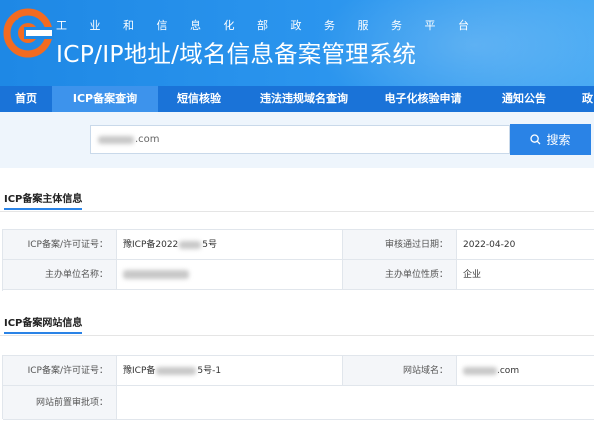 This screenshot has height=421, width=594. I want to click on section-title-text: ICP备案网站信息, so click(43, 323).